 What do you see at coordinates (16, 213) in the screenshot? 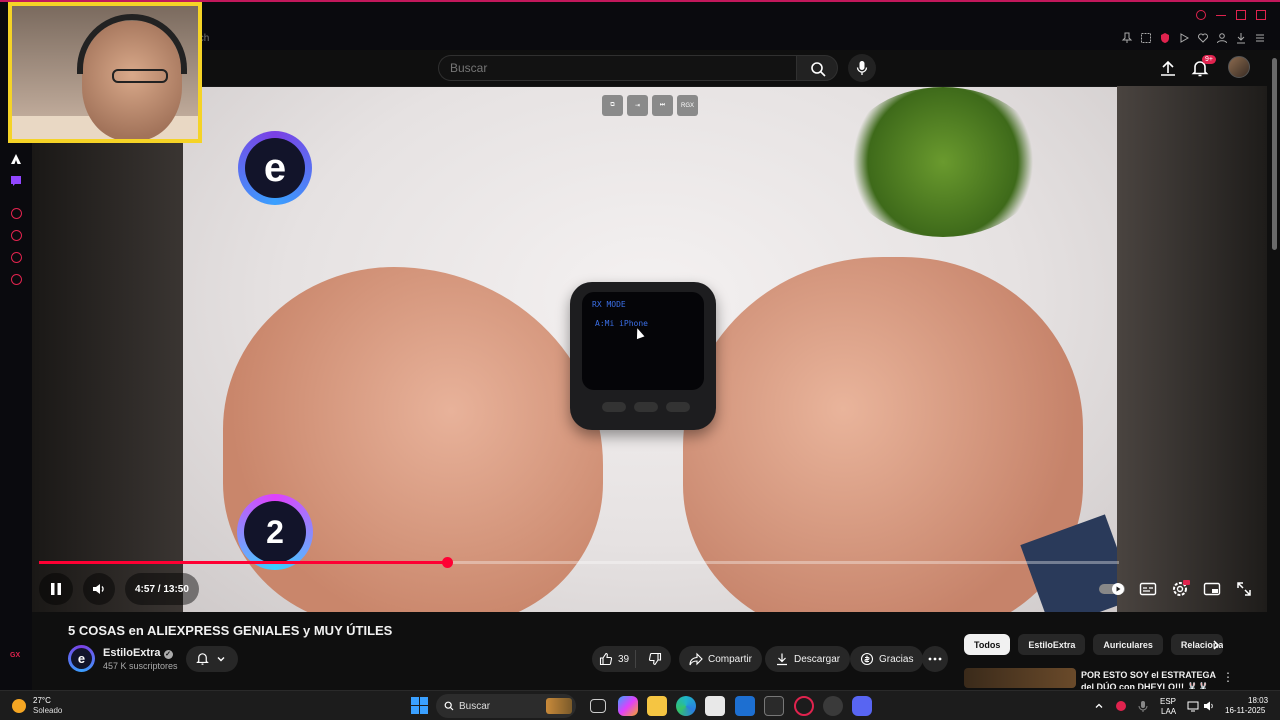
I see `player-icon` at bounding box center [16, 213].